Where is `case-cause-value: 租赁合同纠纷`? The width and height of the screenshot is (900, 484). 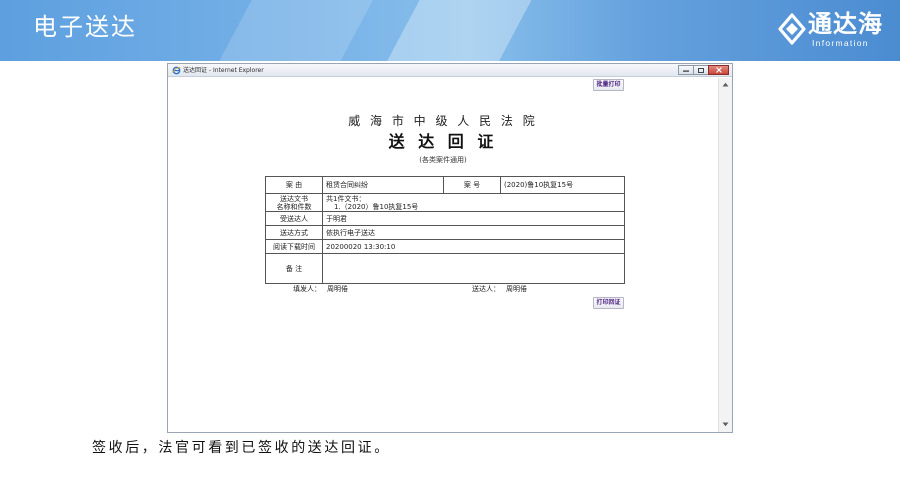 case-cause-value: 租赁合同纠纷 is located at coordinates (383, 185).